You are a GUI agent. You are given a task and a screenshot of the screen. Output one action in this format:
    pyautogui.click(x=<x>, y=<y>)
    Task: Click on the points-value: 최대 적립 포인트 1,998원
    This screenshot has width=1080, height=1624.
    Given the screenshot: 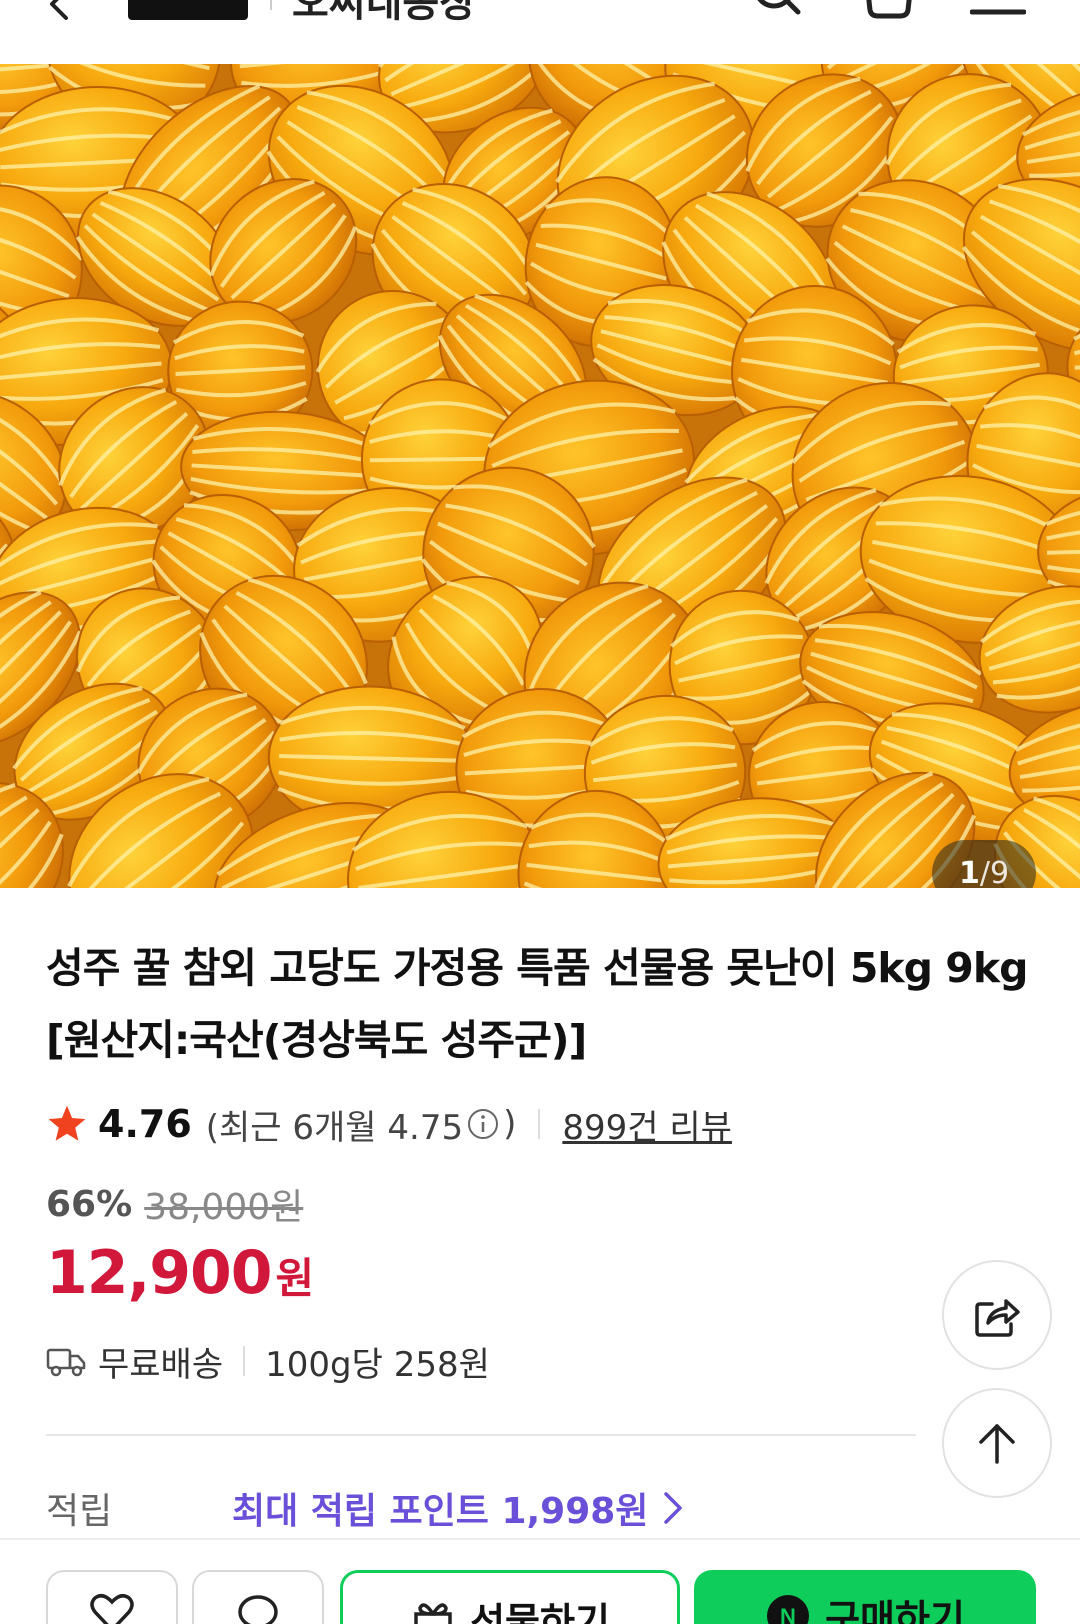 What is the action you would take?
    pyautogui.click(x=440, y=1508)
    